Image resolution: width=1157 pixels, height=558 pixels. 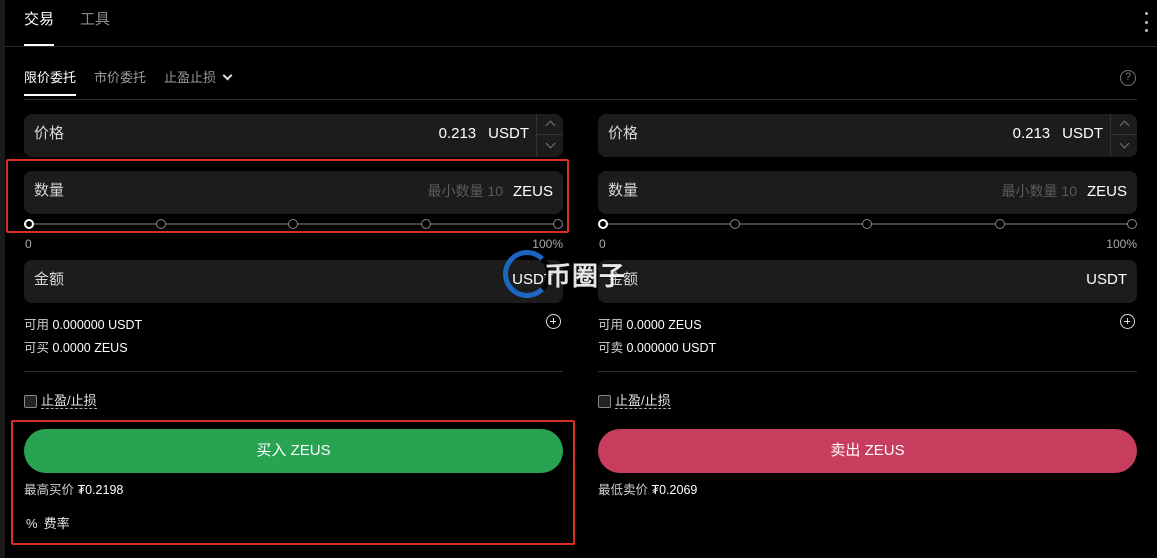 I want to click on buy-quantity-slider: 0 100%, so click(x=293, y=234).